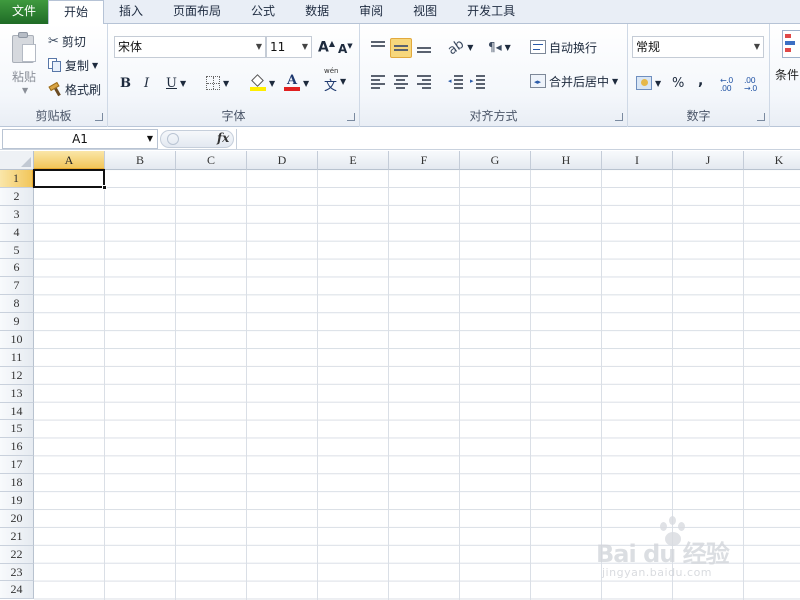 Image resolution: width=800 pixels, height=600 pixels. What do you see at coordinates (424, 47) in the screenshot?
I see `bottom-align-icon` at bounding box center [424, 47].